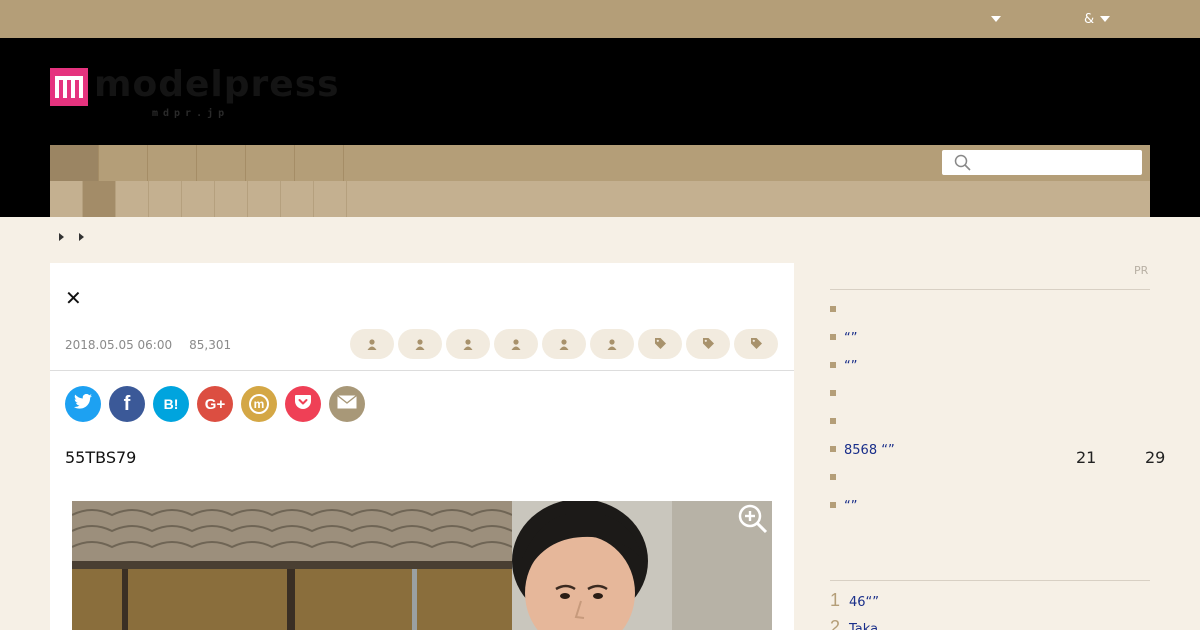 The height and width of the screenshot is (630, 1200). What do you see at coordinates (990, 450) in the screenshot?
I see `sidebar-list-item: 8568 “”` at bounding box center [990, 450].